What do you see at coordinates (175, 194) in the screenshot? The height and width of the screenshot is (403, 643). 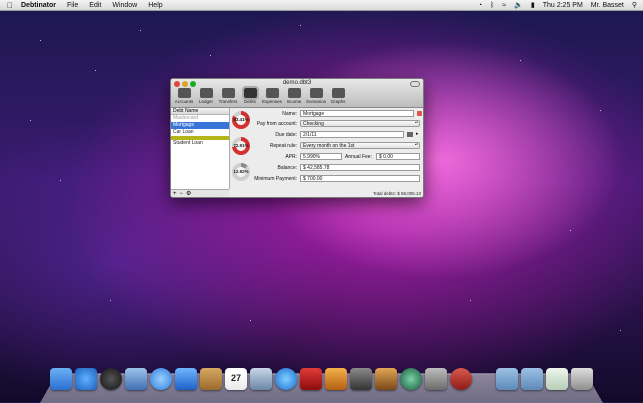 I see `add-debt-button: +` at bounding box center [175, 194].